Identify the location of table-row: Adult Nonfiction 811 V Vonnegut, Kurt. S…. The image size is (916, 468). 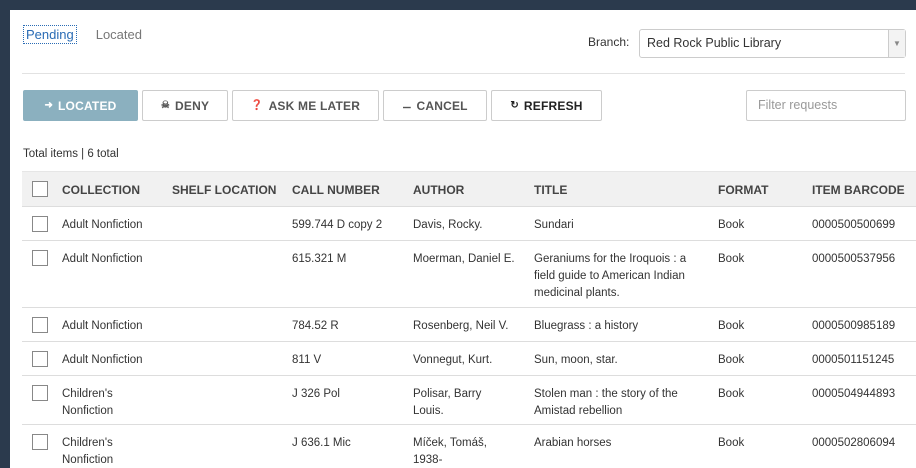
(469, 358).